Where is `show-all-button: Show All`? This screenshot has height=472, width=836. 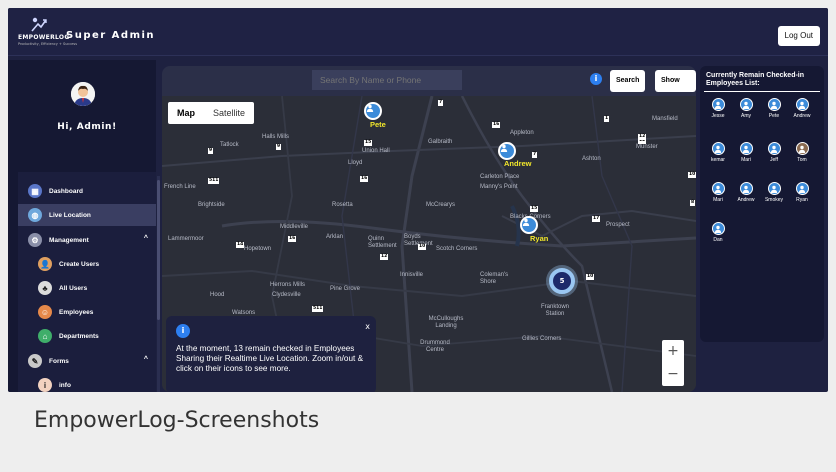 show-all-button: Show All is located at coordinates (675, 88).